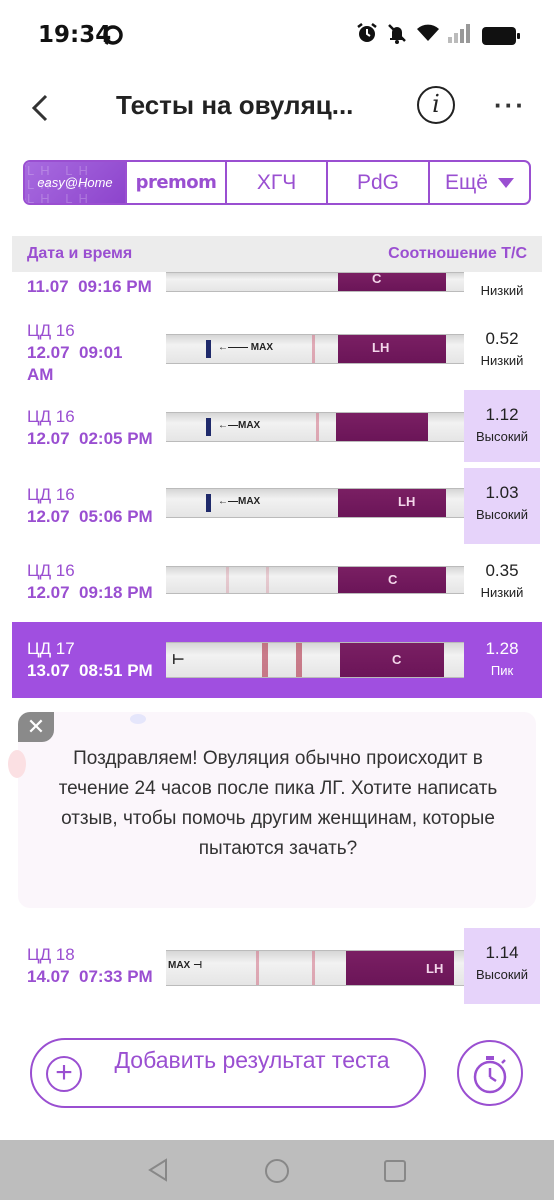 This screenshot has height=1200, width=554. I want to click on column-header-date: Дата и время, so click(80, 253).